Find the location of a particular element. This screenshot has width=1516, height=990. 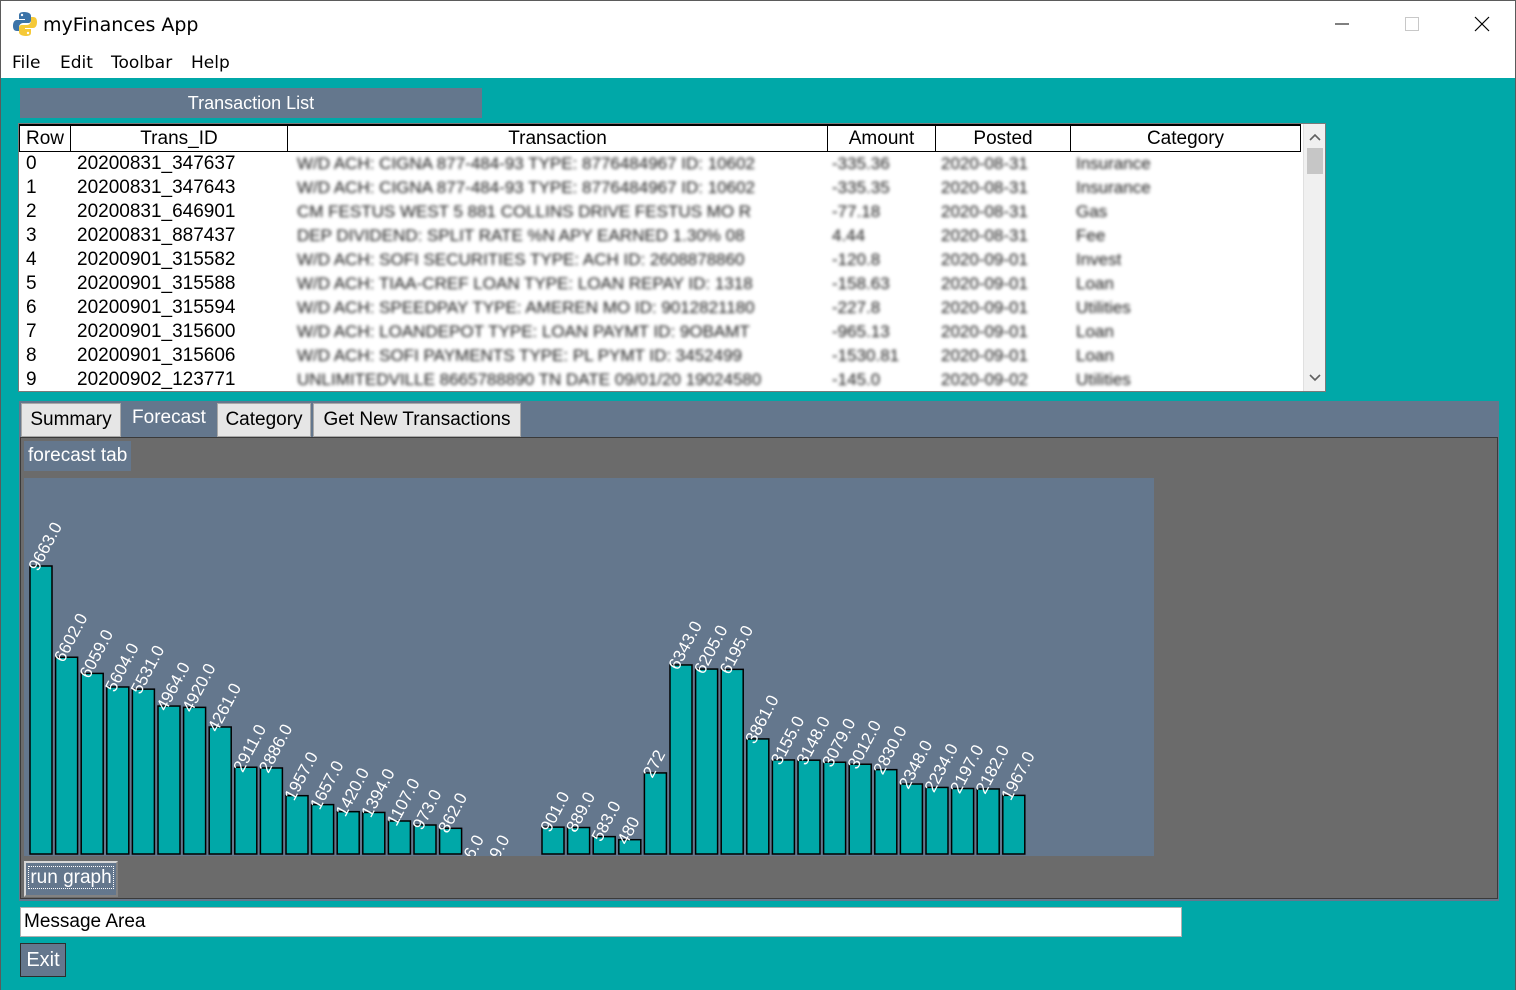

menu-bar: File Edit Toolbar Help is located at coordinates (758, 62).